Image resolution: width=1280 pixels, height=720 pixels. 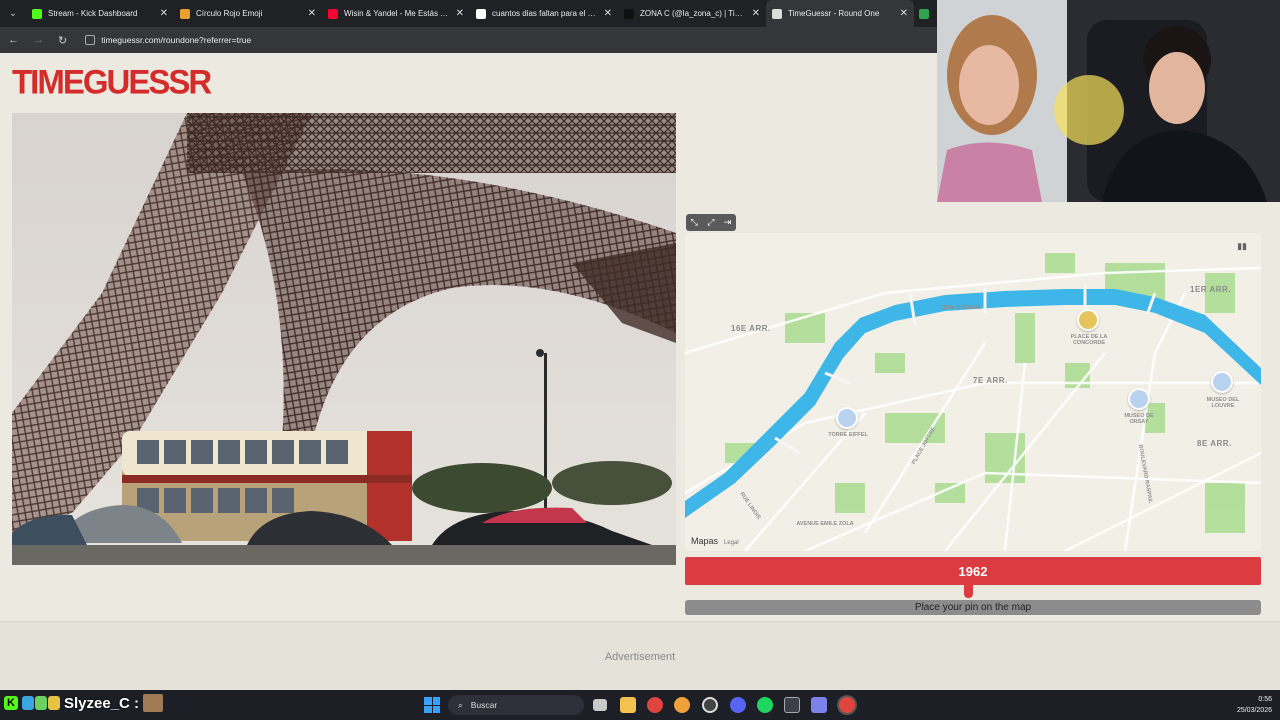 I want to click on app-icon, so click(x=792, y=705).